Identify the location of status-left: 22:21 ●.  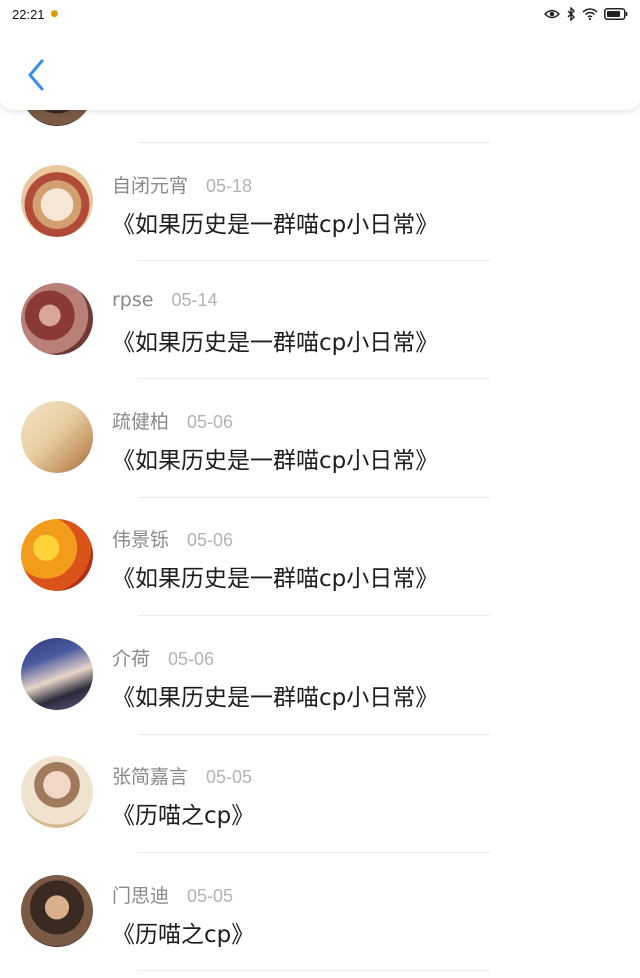
(35, 14).